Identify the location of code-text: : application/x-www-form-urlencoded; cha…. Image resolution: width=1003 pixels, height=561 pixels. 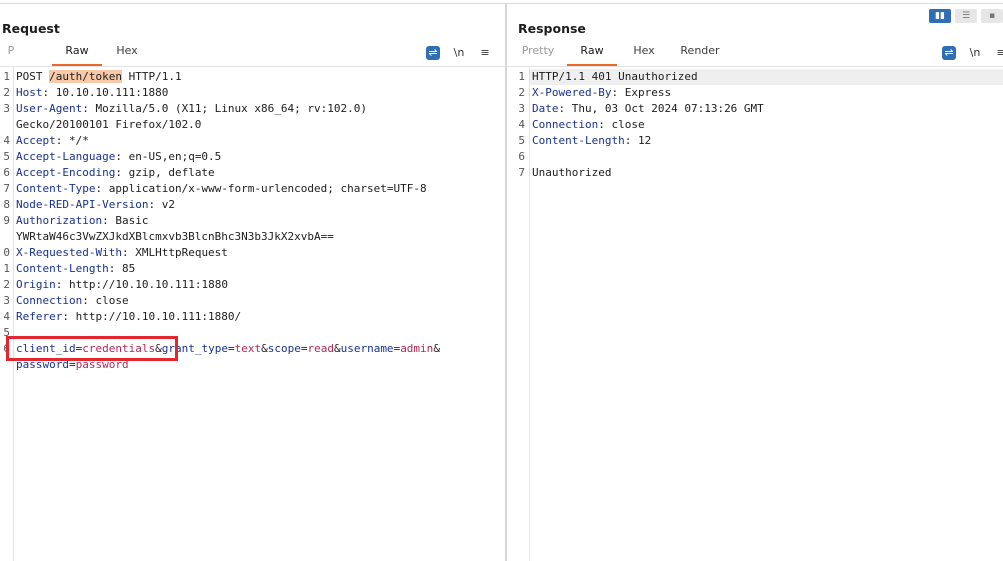
(261, 188).